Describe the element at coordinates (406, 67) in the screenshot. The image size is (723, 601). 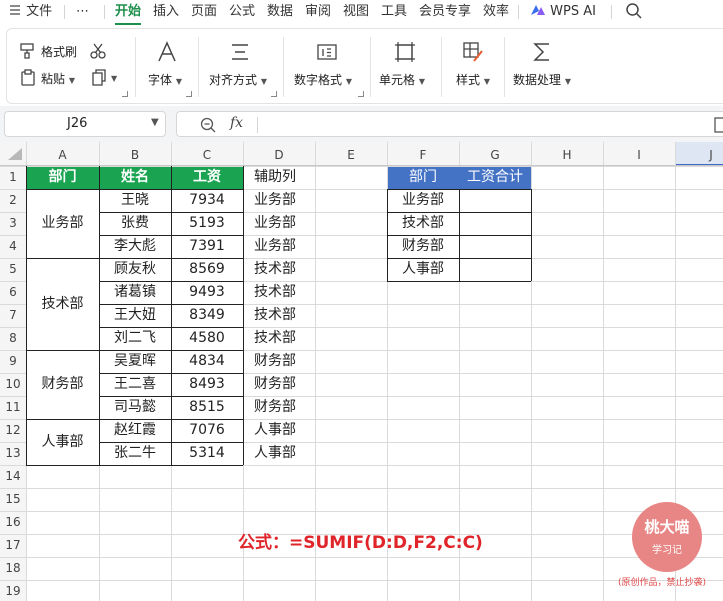
I see `cell-group: 单元格 ▼` at that location.